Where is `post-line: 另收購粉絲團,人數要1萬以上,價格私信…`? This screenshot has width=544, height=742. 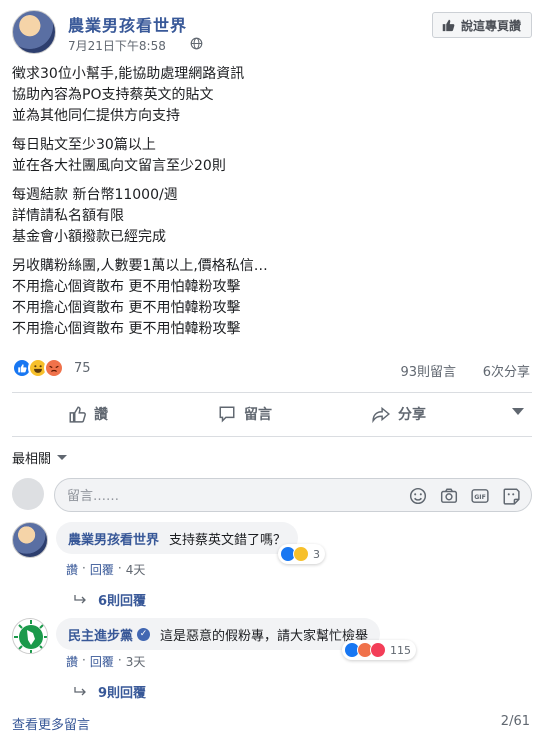 post-line: 另收購粉絲團,人數要1萬以上,價格私信… is located at coordinates (140, 266).